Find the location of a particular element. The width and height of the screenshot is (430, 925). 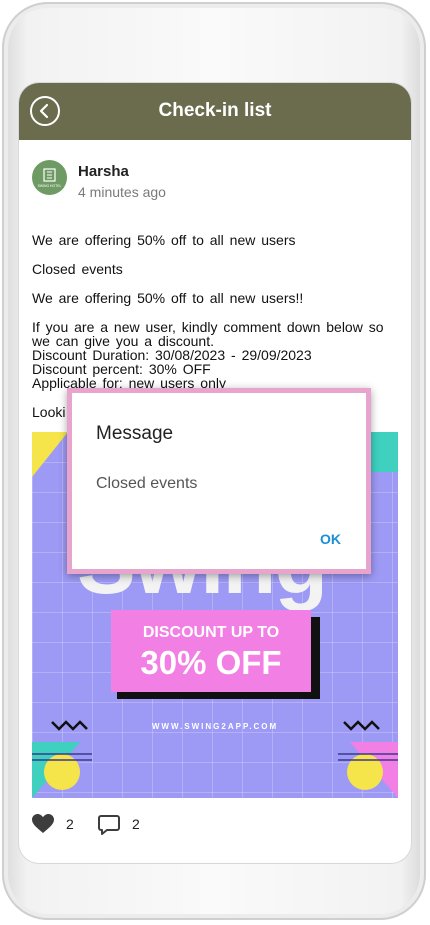

dialog-message: Closed events is located at coordinates (147, 483).